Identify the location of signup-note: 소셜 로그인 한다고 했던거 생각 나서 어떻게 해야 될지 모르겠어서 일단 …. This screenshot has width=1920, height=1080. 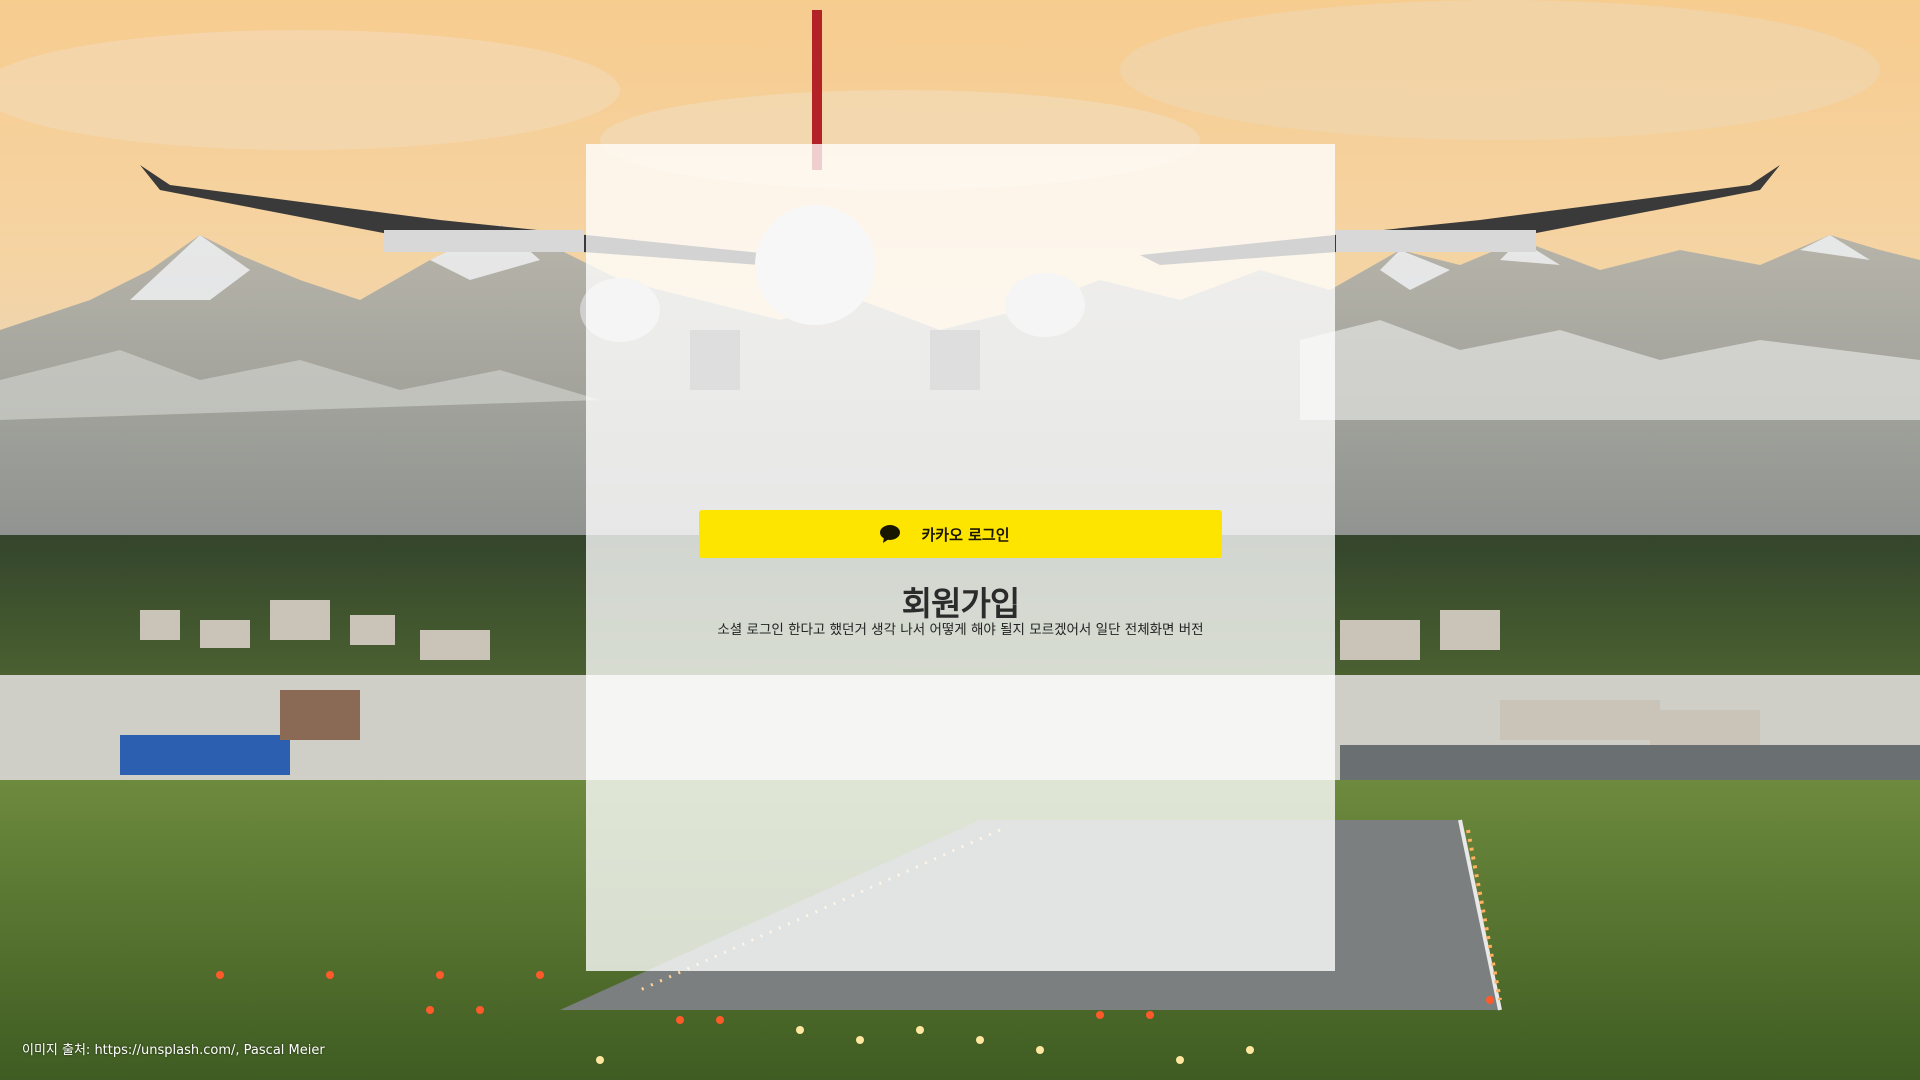
(960, 630).